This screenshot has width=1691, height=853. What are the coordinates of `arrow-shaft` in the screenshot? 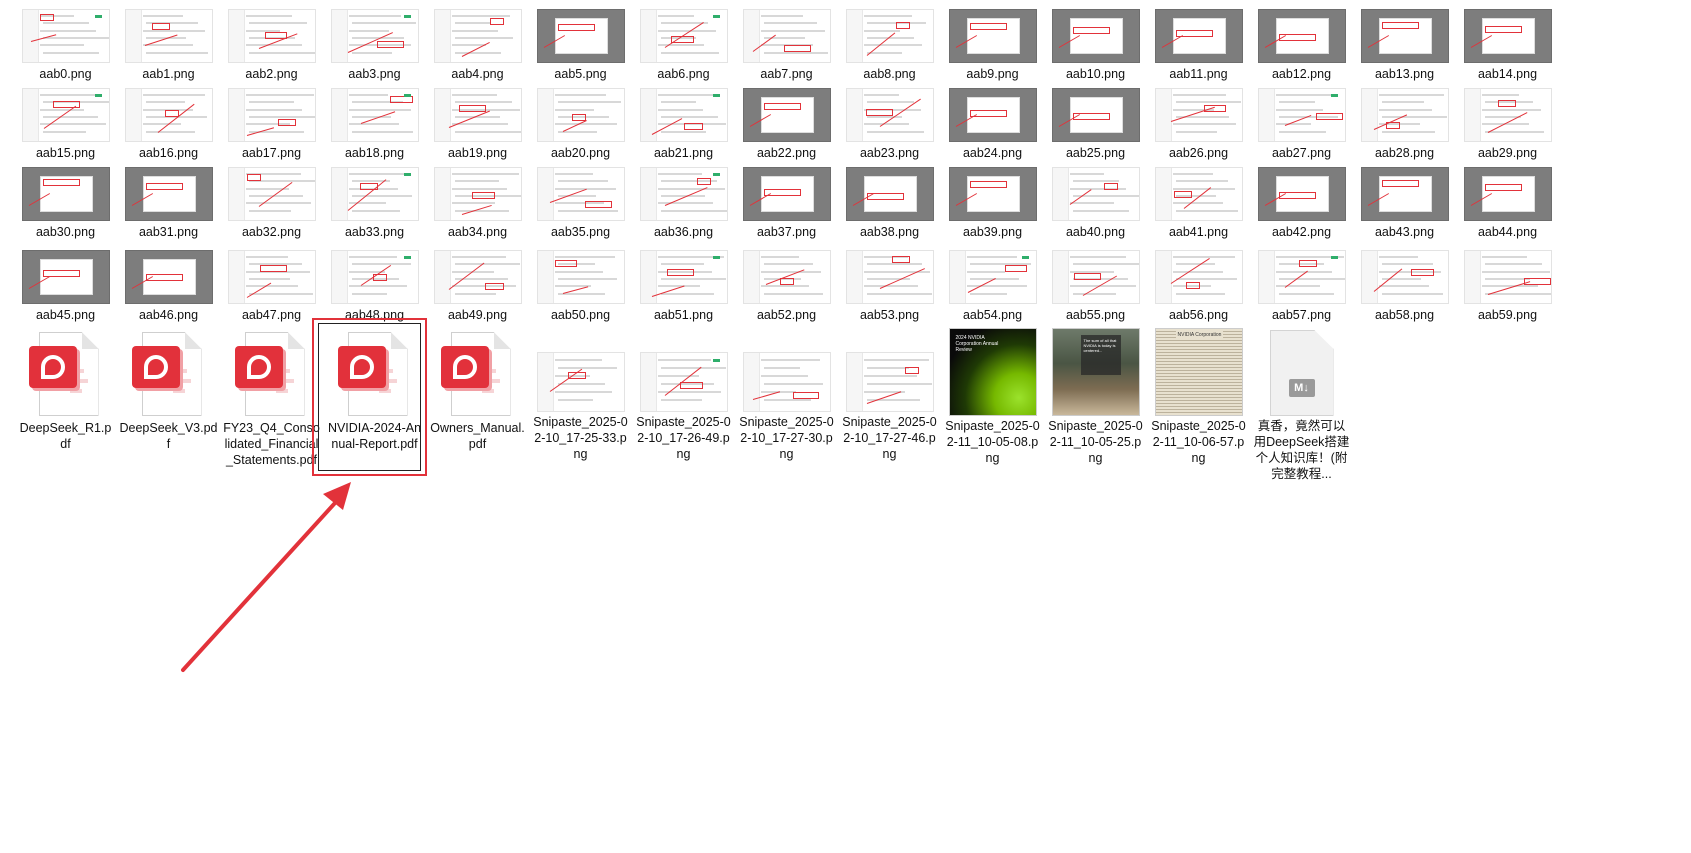 It's located at (264, 581).